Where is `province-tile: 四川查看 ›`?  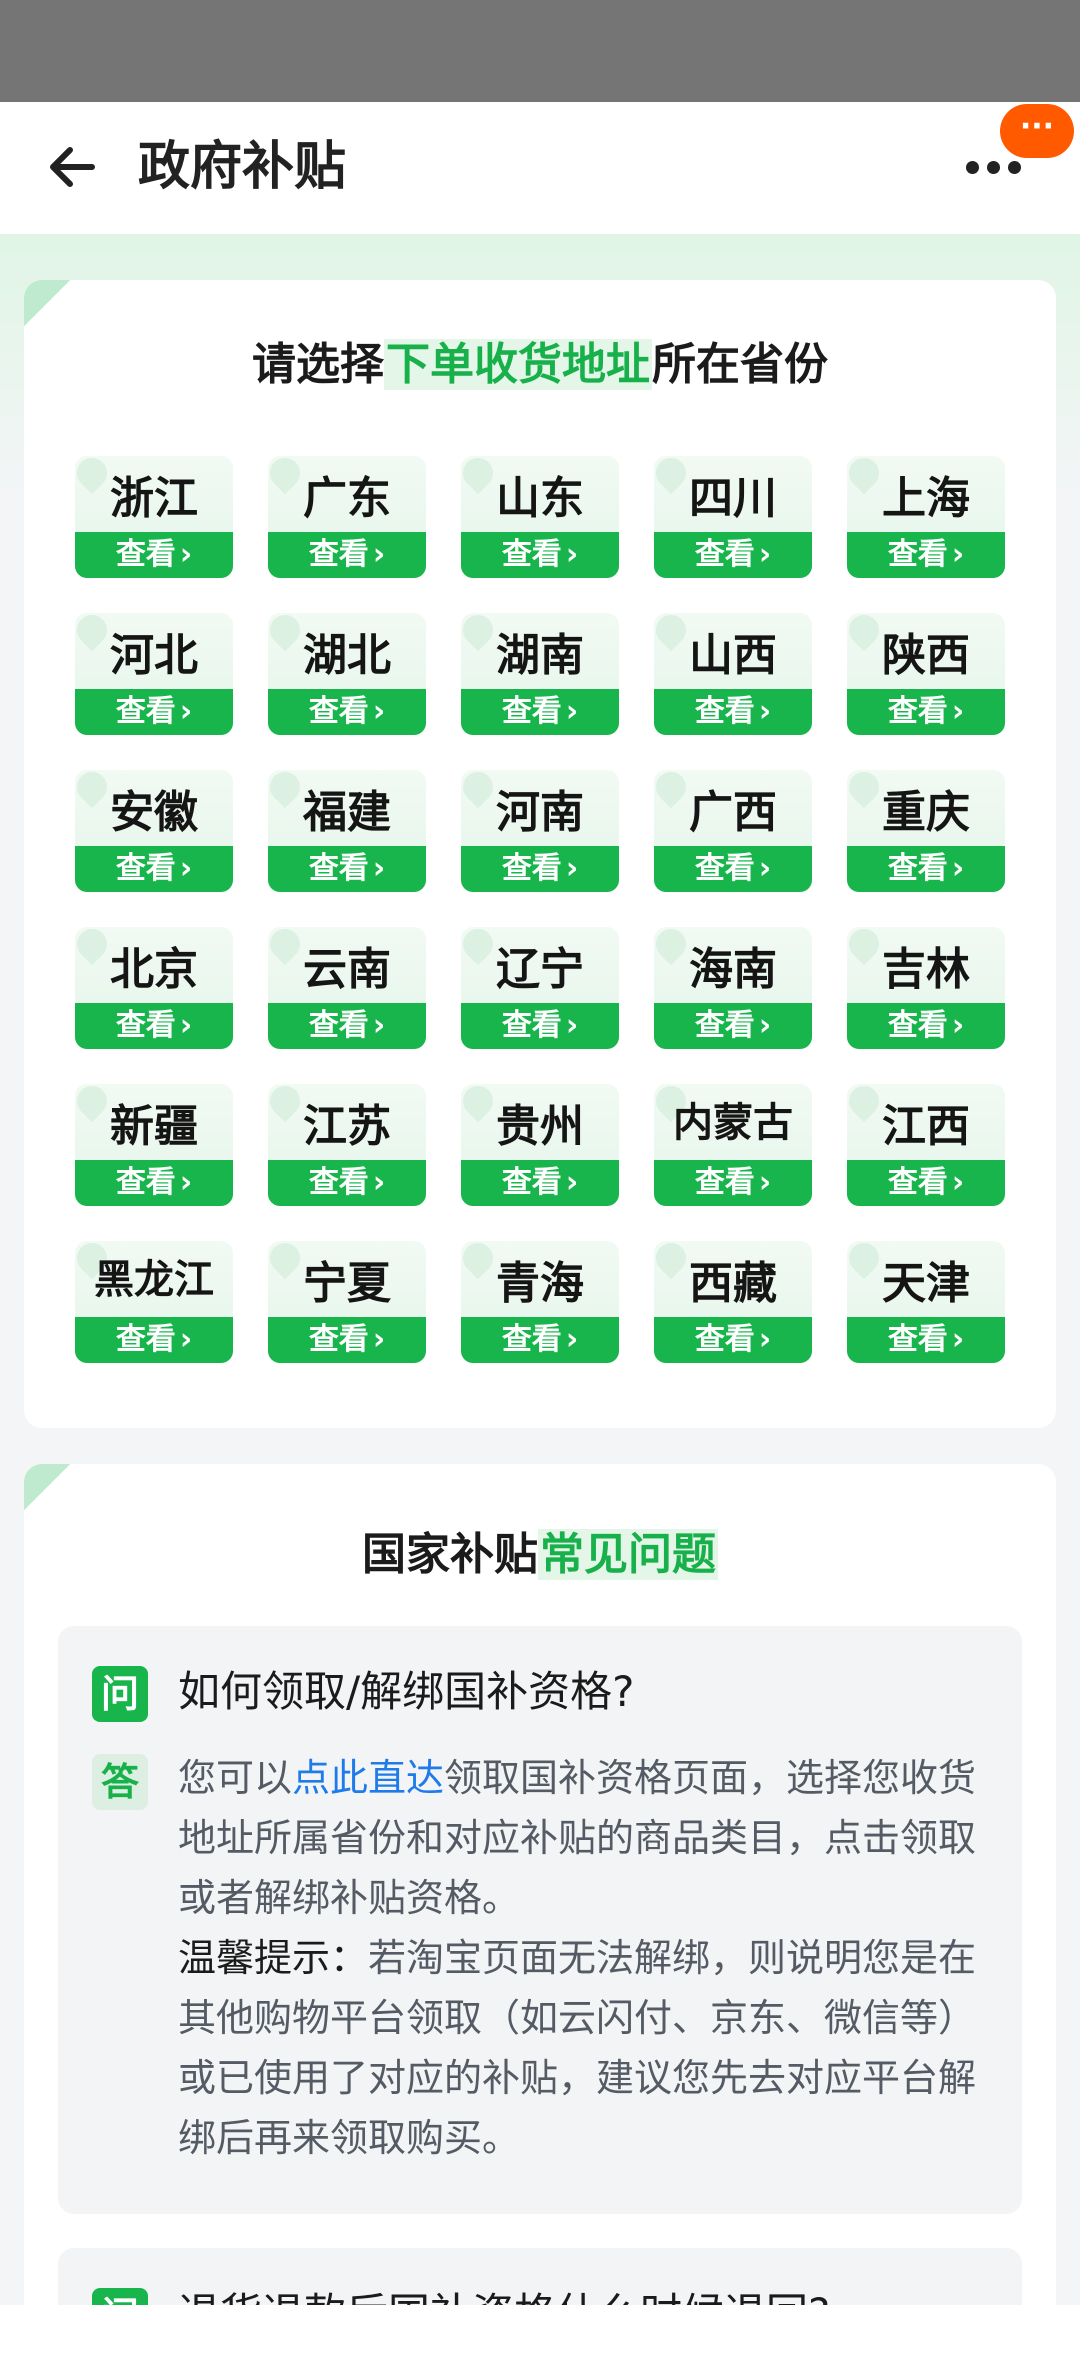 province-tile: 四川查看 › is located at coordinates (733, 517).